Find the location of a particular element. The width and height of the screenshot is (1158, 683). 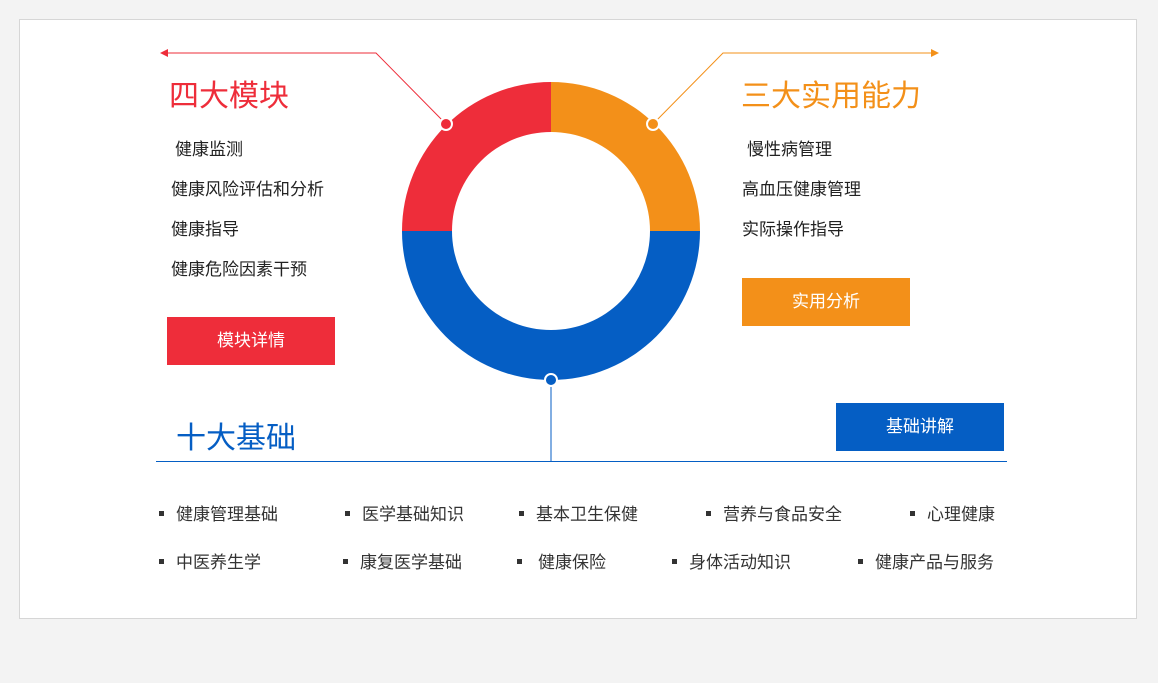

basics-item: 营养与食品安全 is located at coordinates (774, 515).